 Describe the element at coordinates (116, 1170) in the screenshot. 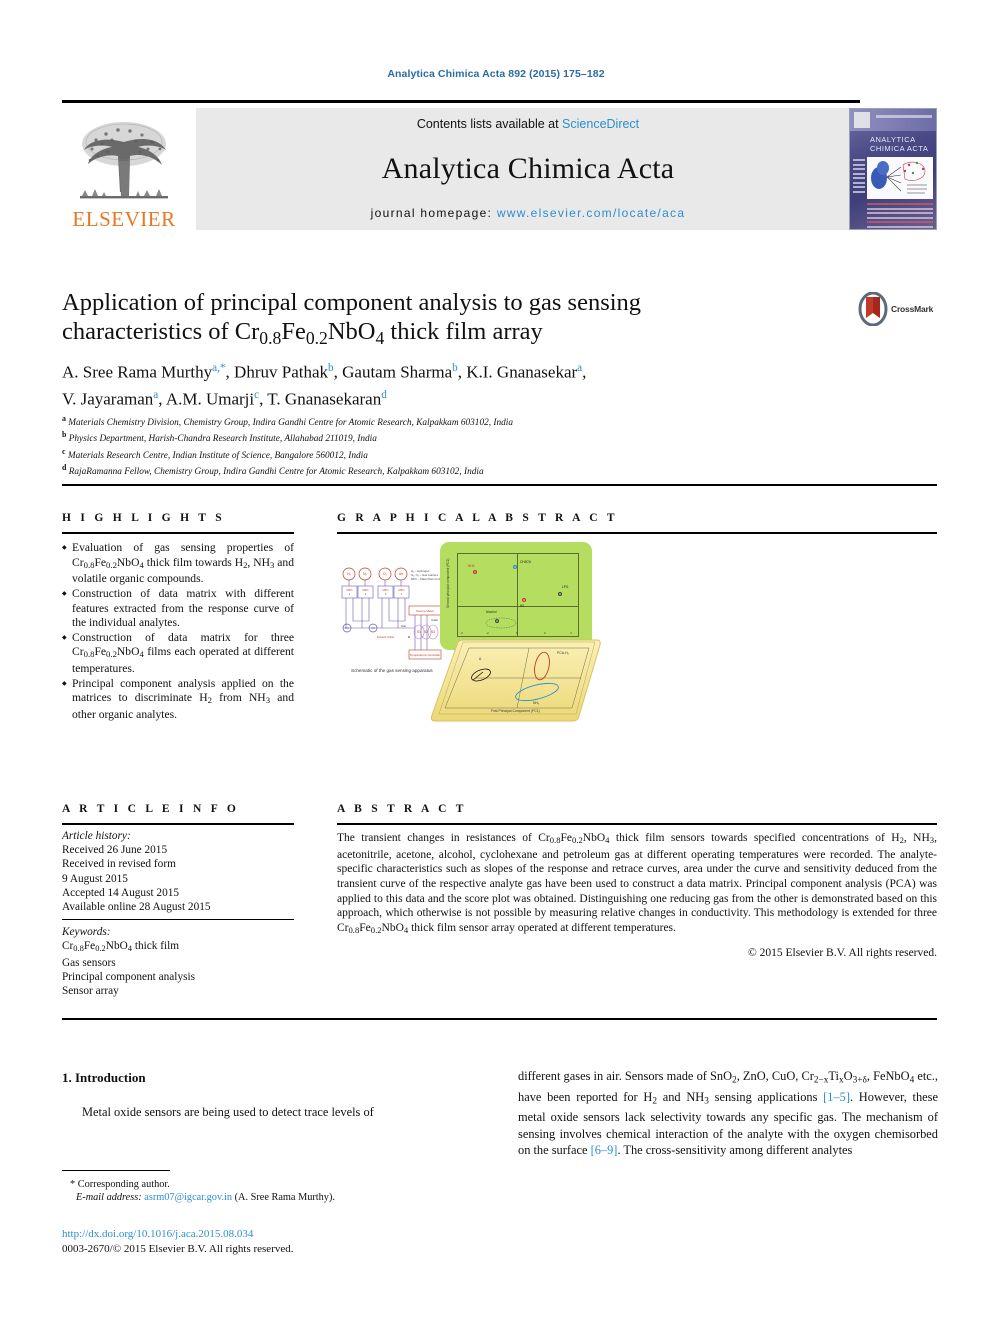

I see `footnote-rule` at that location.